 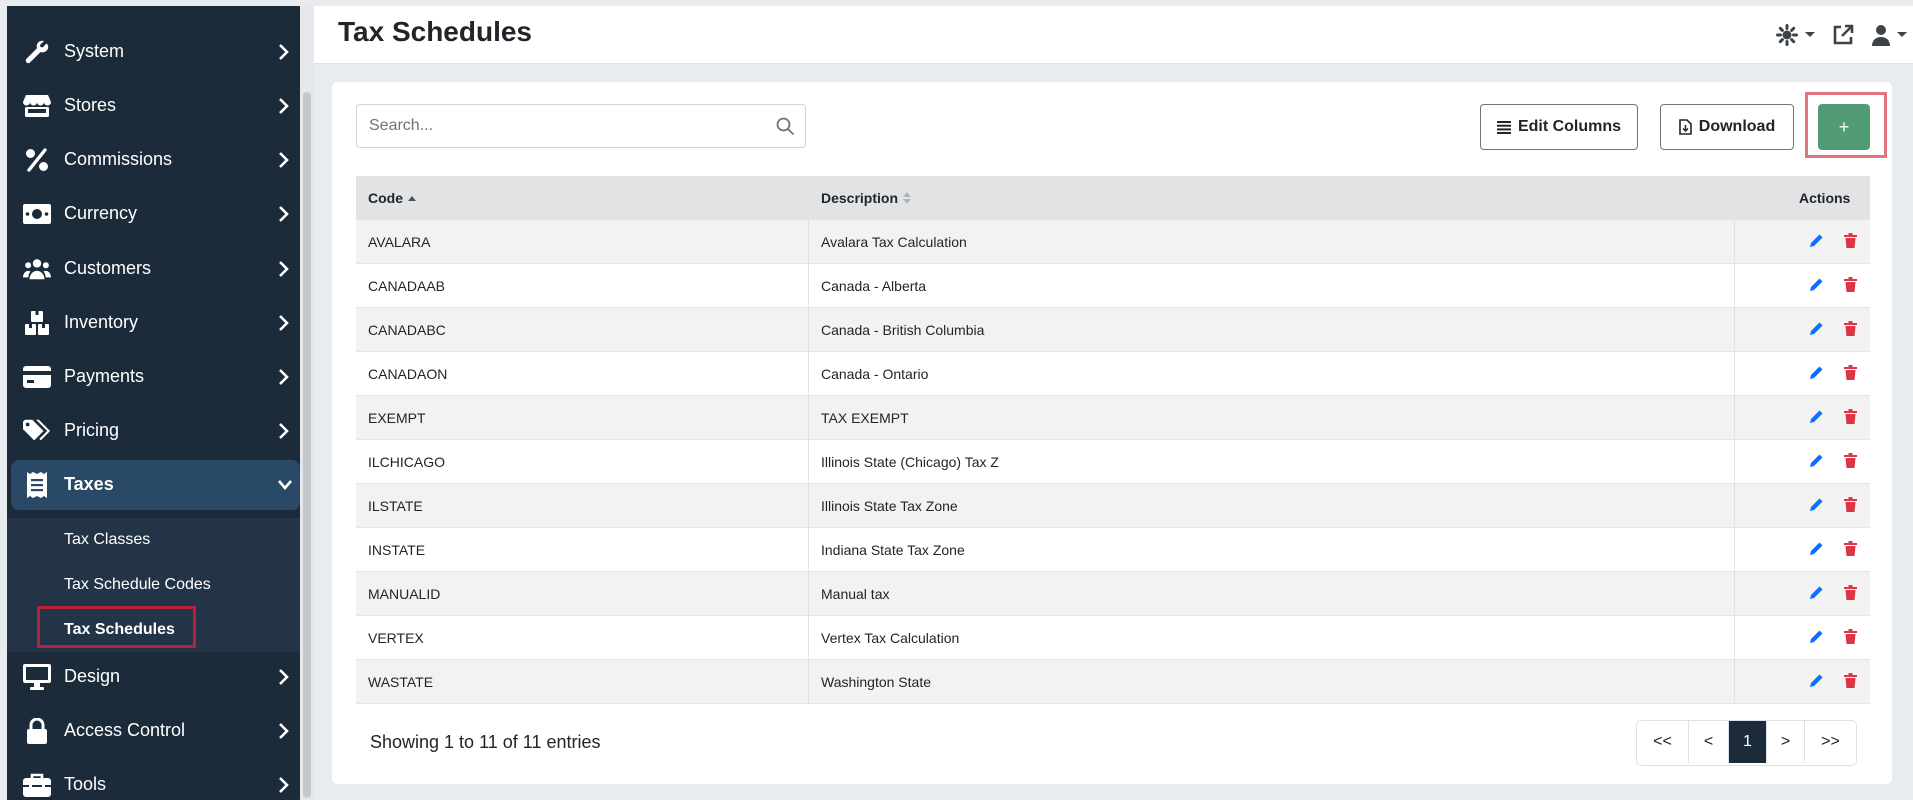 What do you see at coordinates (855, 594) in the screenshot?
I see `cell-description: Manual tax` at bounding box center [855, 594].